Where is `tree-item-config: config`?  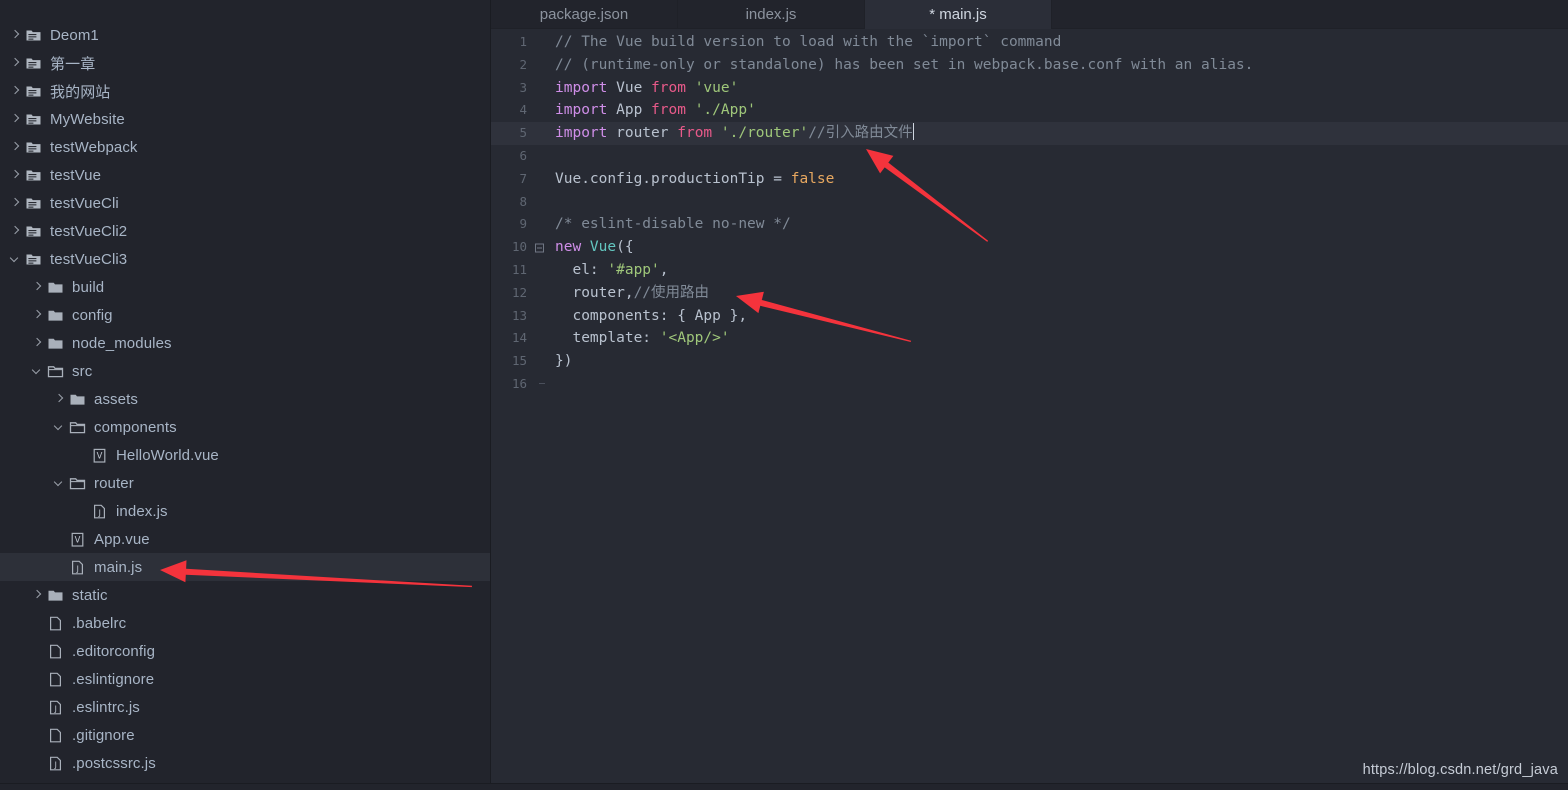
tree-item-config: config is located at coordinates (245, 315).